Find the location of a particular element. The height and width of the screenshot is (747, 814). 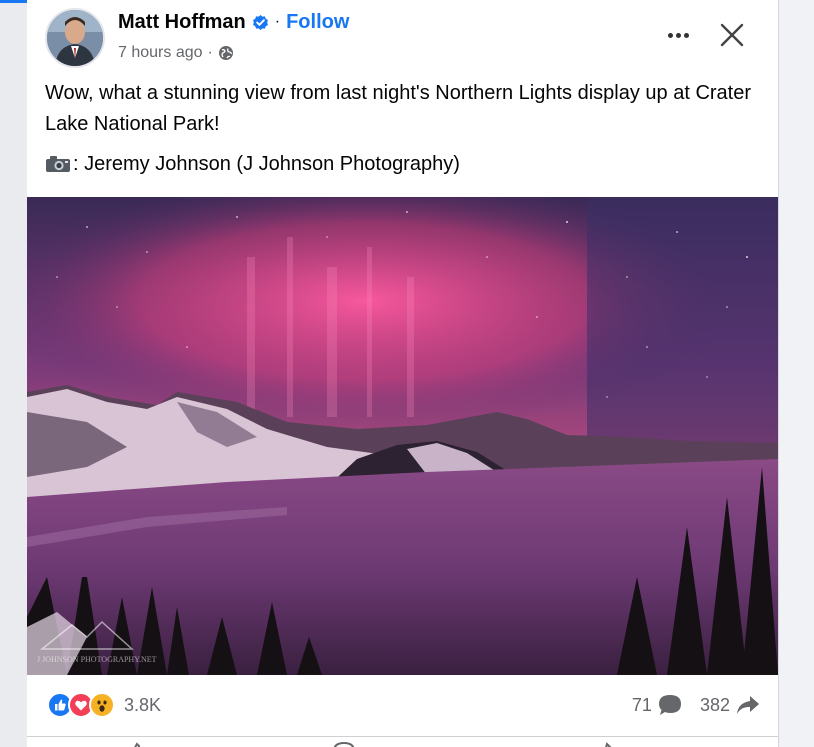

svg-text: J JOHNSON PHOTOGRAPHY.NET is located at coordinates (97, 659).